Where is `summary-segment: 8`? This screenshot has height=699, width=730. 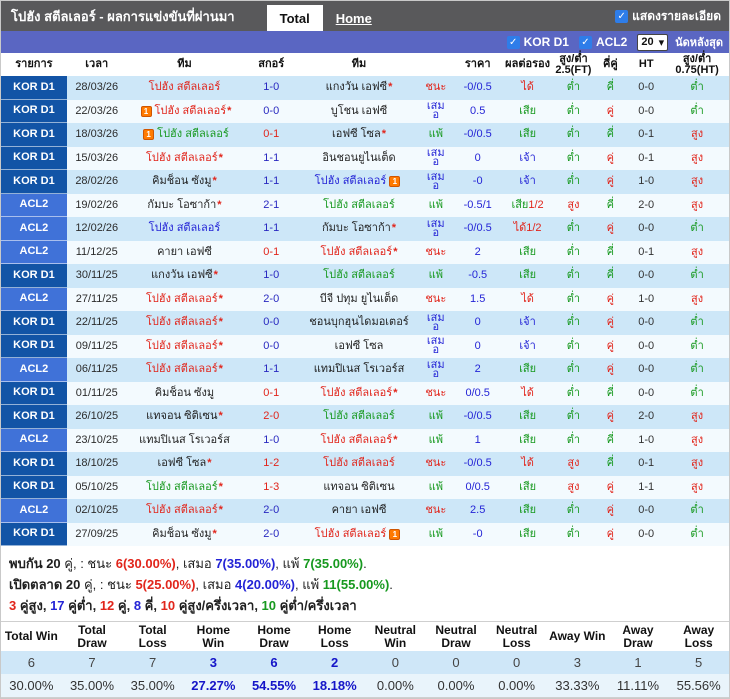 summary-segment: 8 is located at coordinates (137, 605).